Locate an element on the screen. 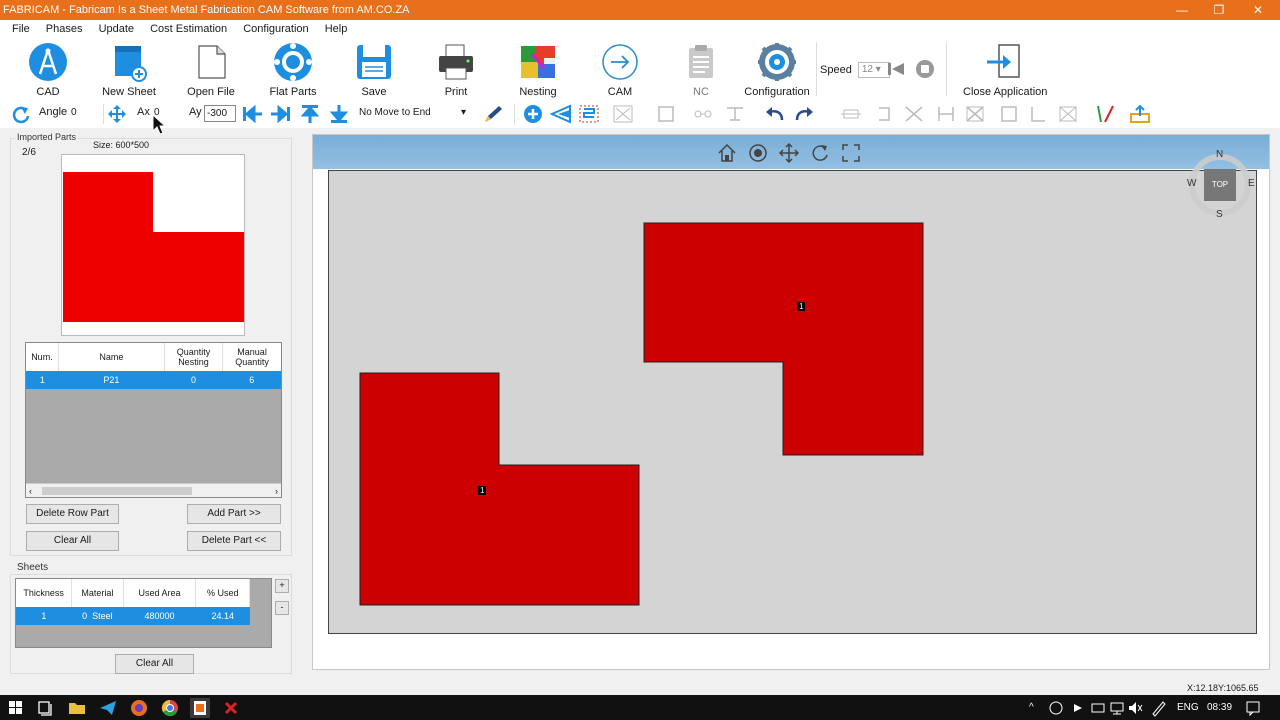 This screenshot has width=1280, height=720. close-window-button: ✕ is located at coordinates (1258, 10).